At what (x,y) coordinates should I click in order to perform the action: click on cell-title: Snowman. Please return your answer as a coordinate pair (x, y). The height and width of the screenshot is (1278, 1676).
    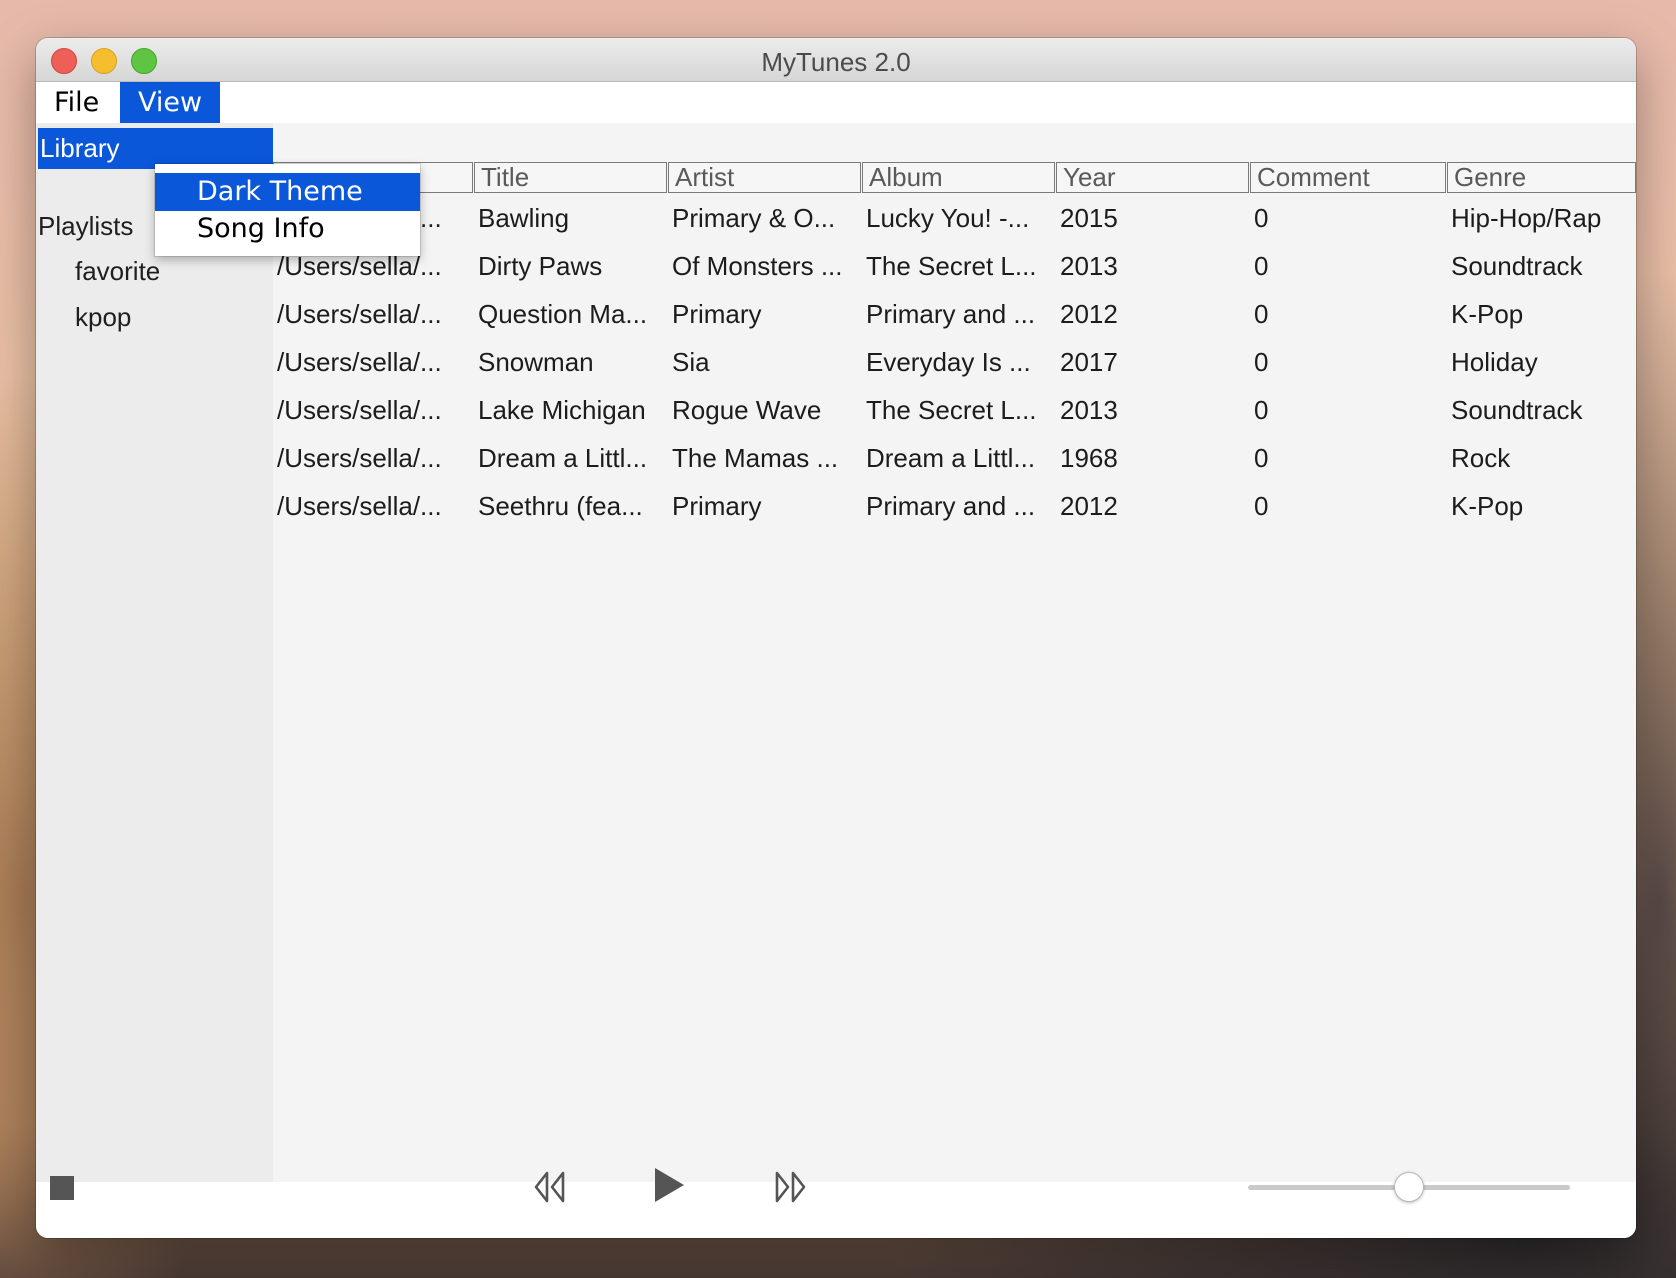
    Looking at the image, I should click on (536, 362).